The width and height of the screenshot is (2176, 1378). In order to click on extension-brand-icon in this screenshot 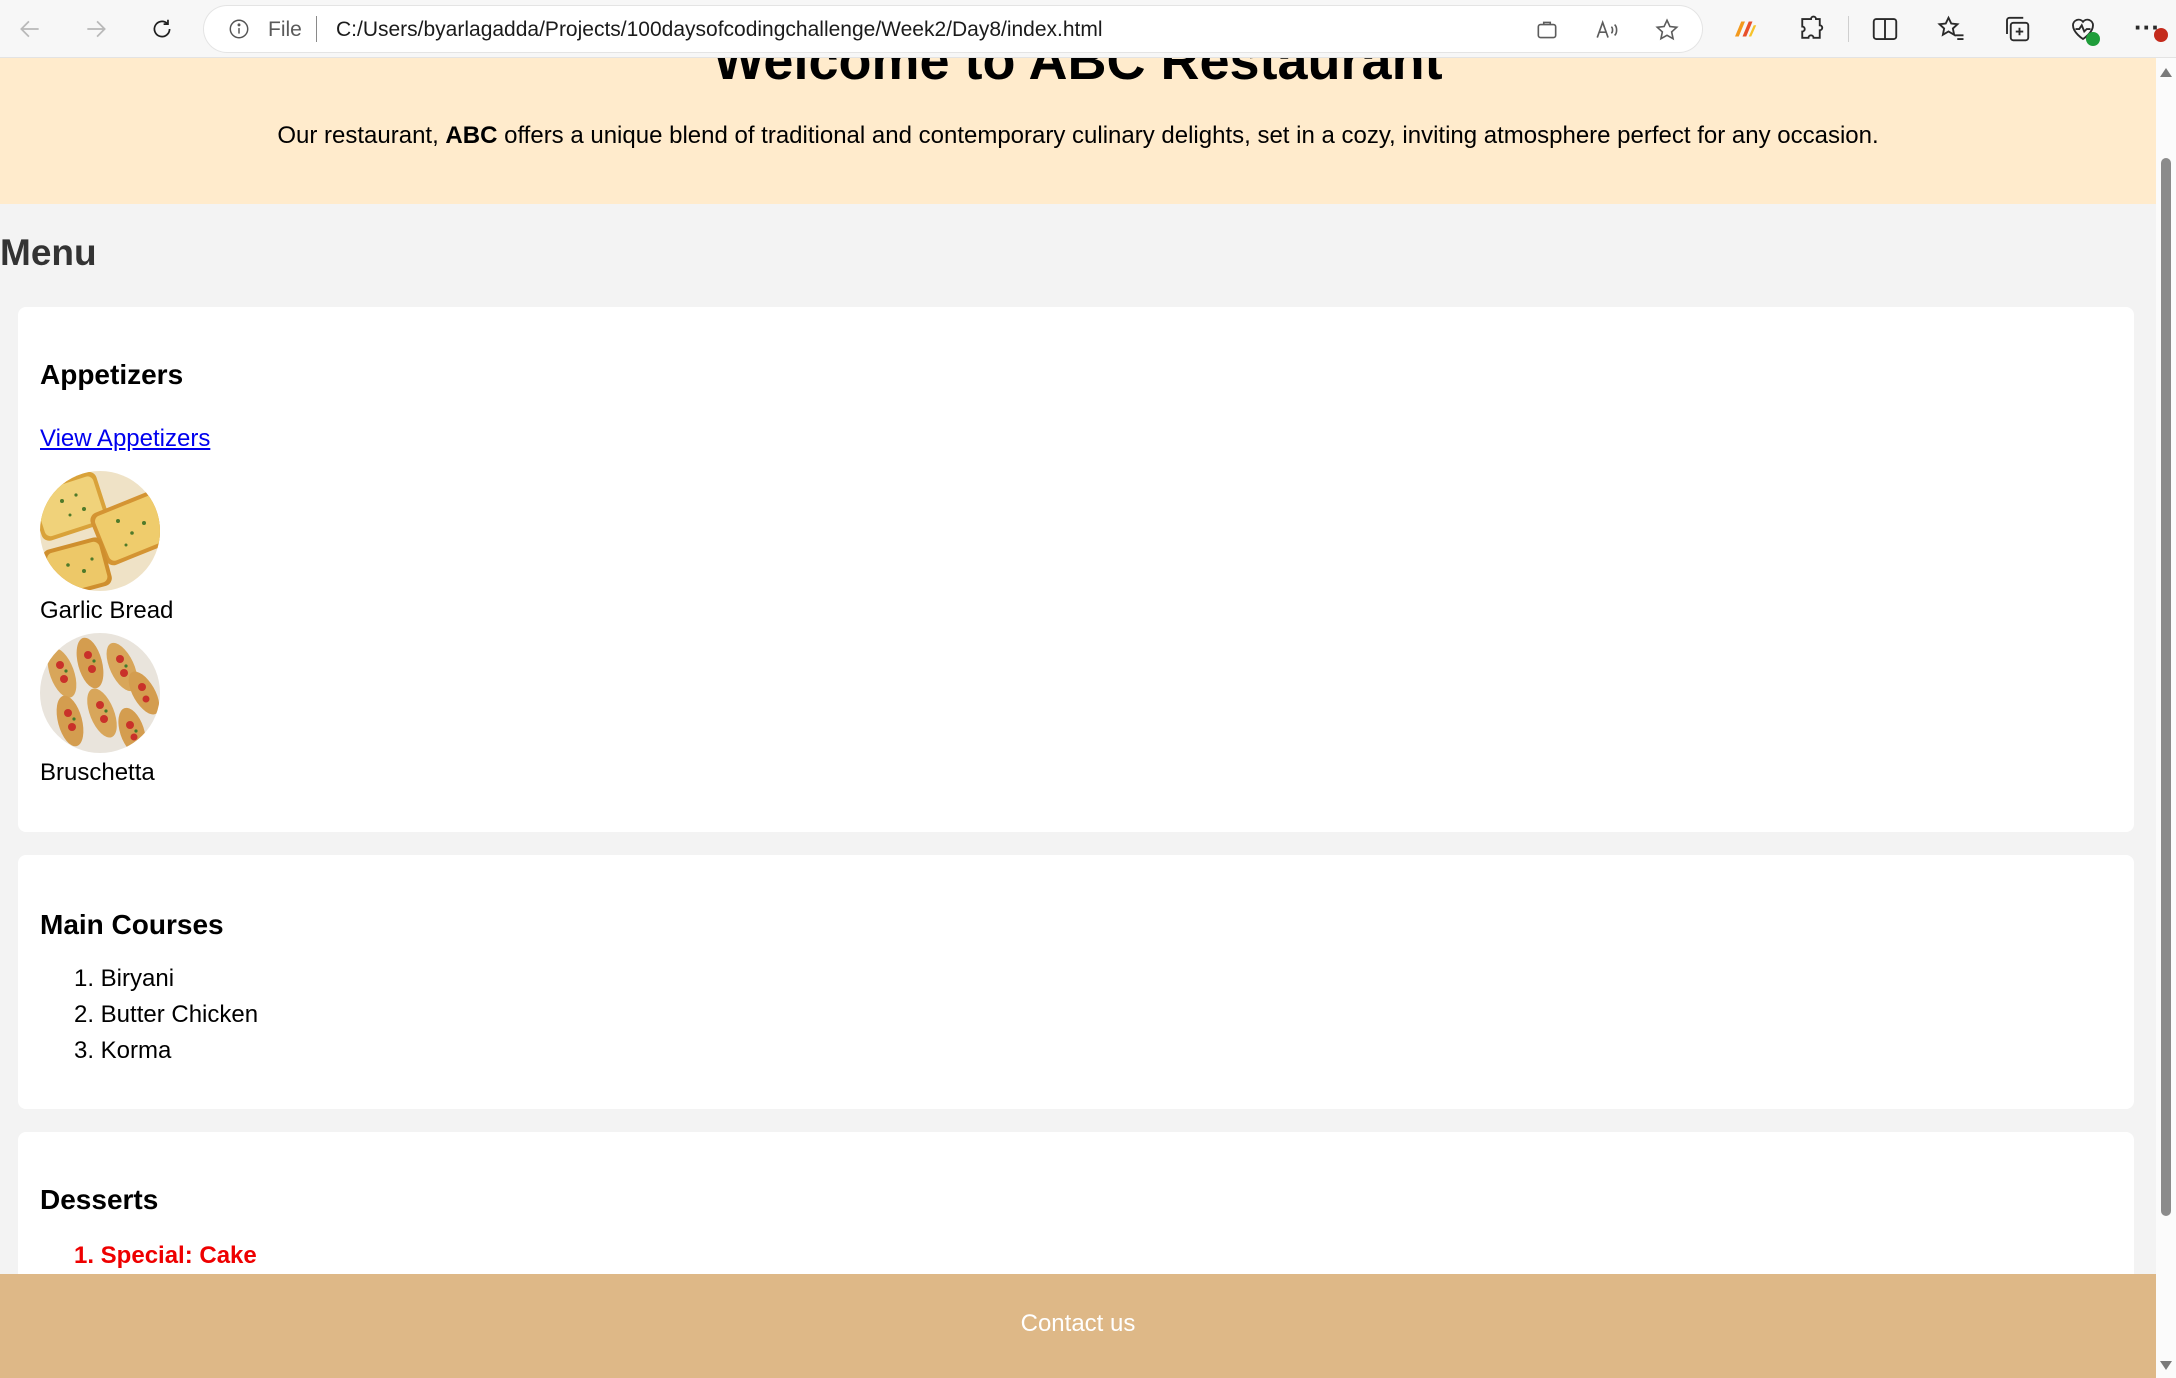, I will do `click(1745, 29)`.